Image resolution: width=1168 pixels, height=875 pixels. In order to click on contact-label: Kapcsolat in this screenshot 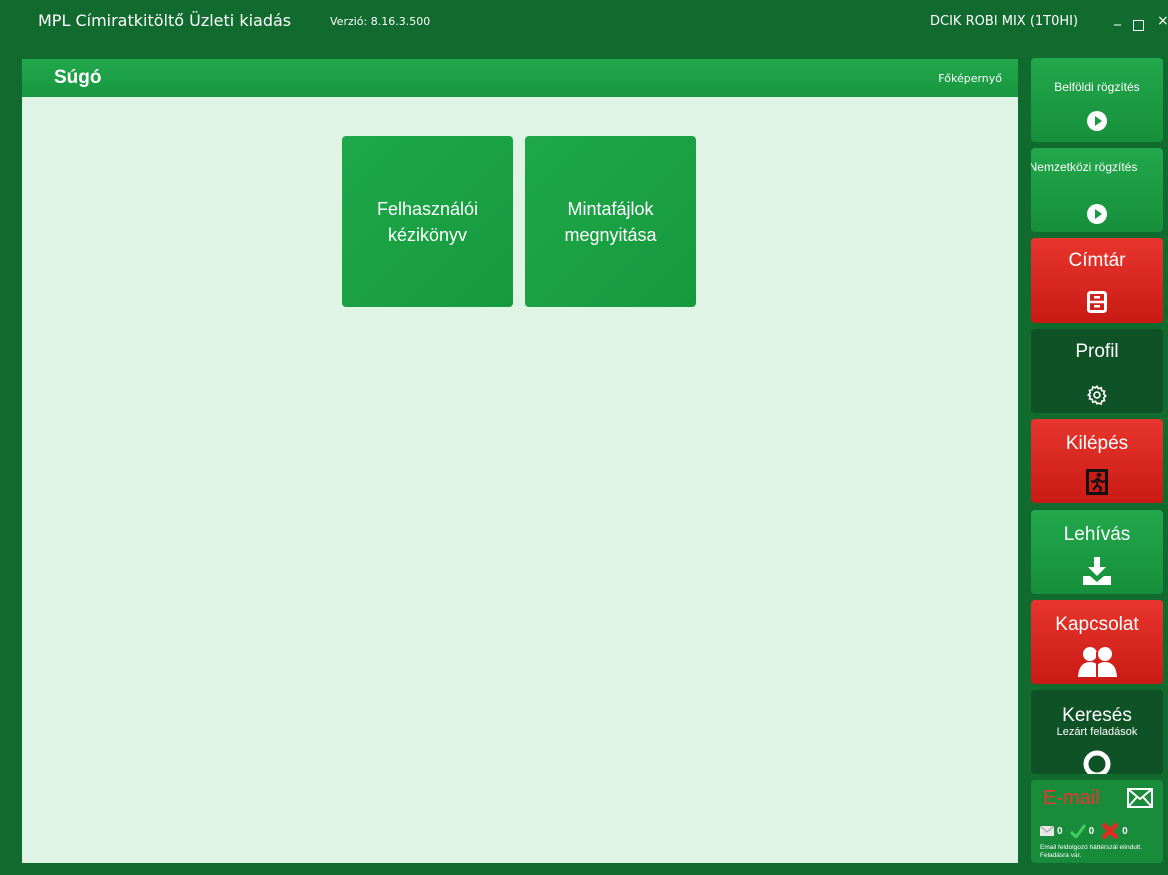, I will do `click(1097, 624)`.